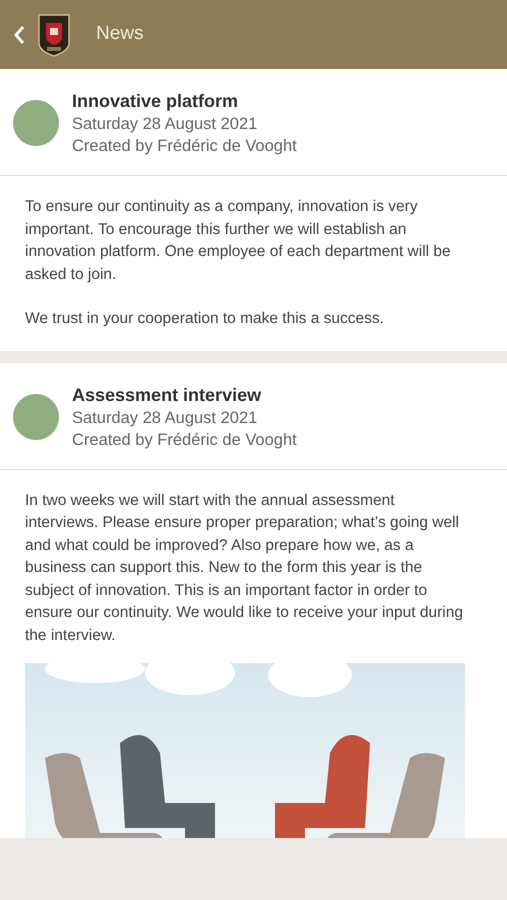 The image size is (507, 900). Describe the element at coordinates (120, 34) in the screenshot. I see `page-title: News` at that location.